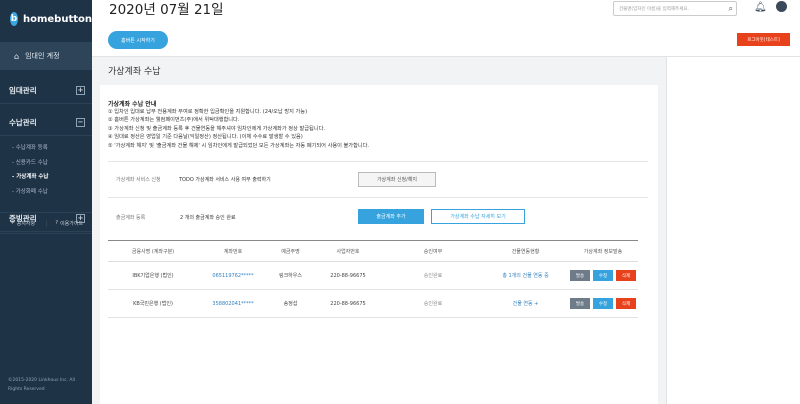 The image size is (800, 404). Describe the element at coordinates (131, 218) in the screenshot. I see `withdraw-label: 출금계좌 등록` at that location.